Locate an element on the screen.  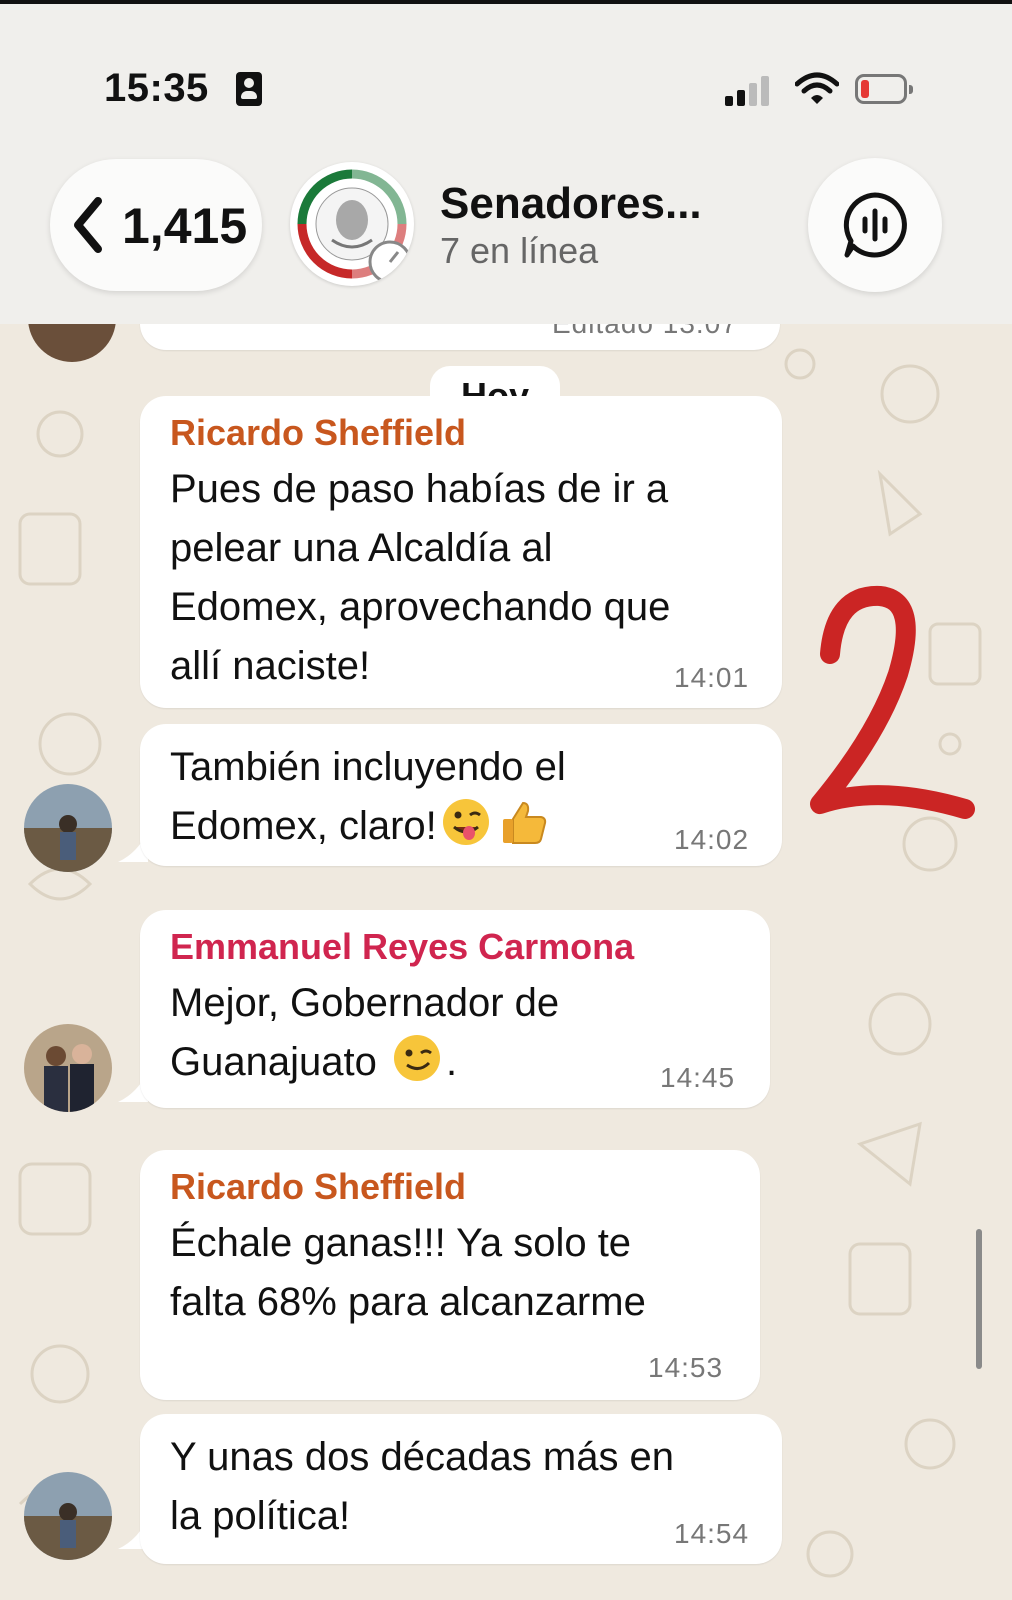
message-text: Y unas dos décadas más en la política! is located at coordinates (422, 1486).